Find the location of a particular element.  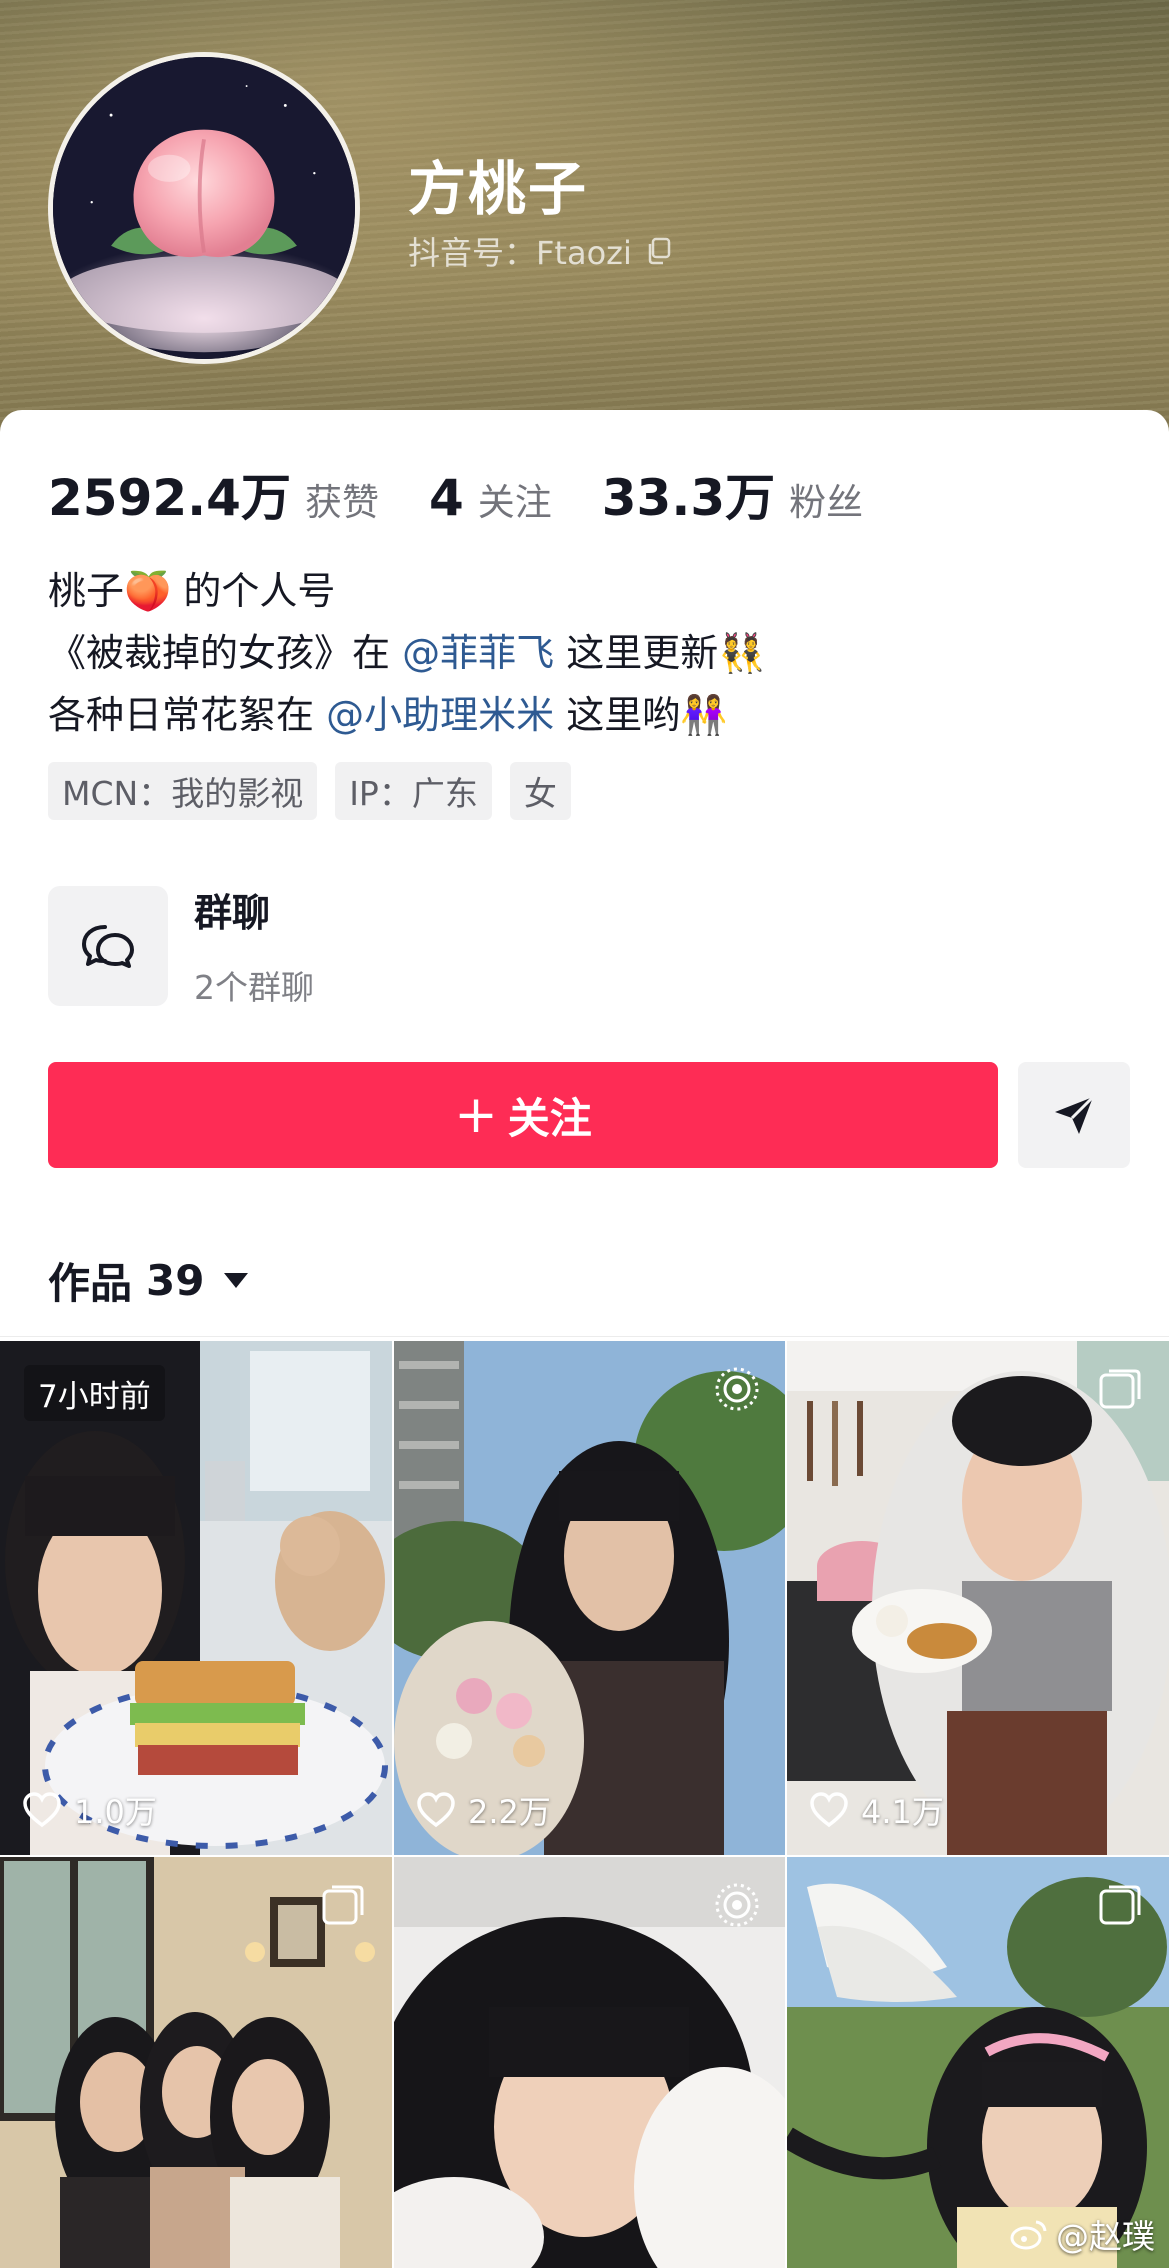

bio-text: 这里更新 is located at coordinates (636, 653).